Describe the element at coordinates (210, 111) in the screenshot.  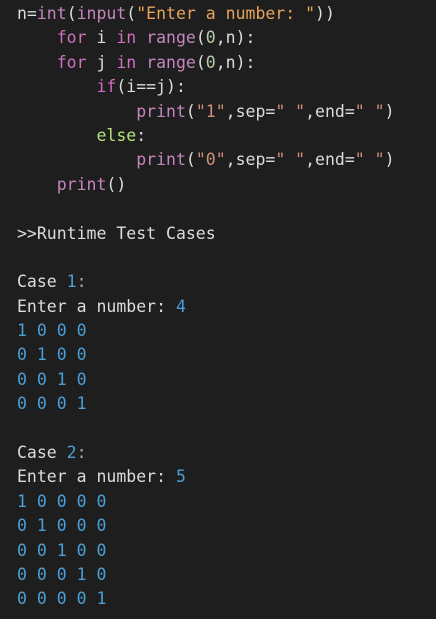
I see `string-literal: "1"` at that location.